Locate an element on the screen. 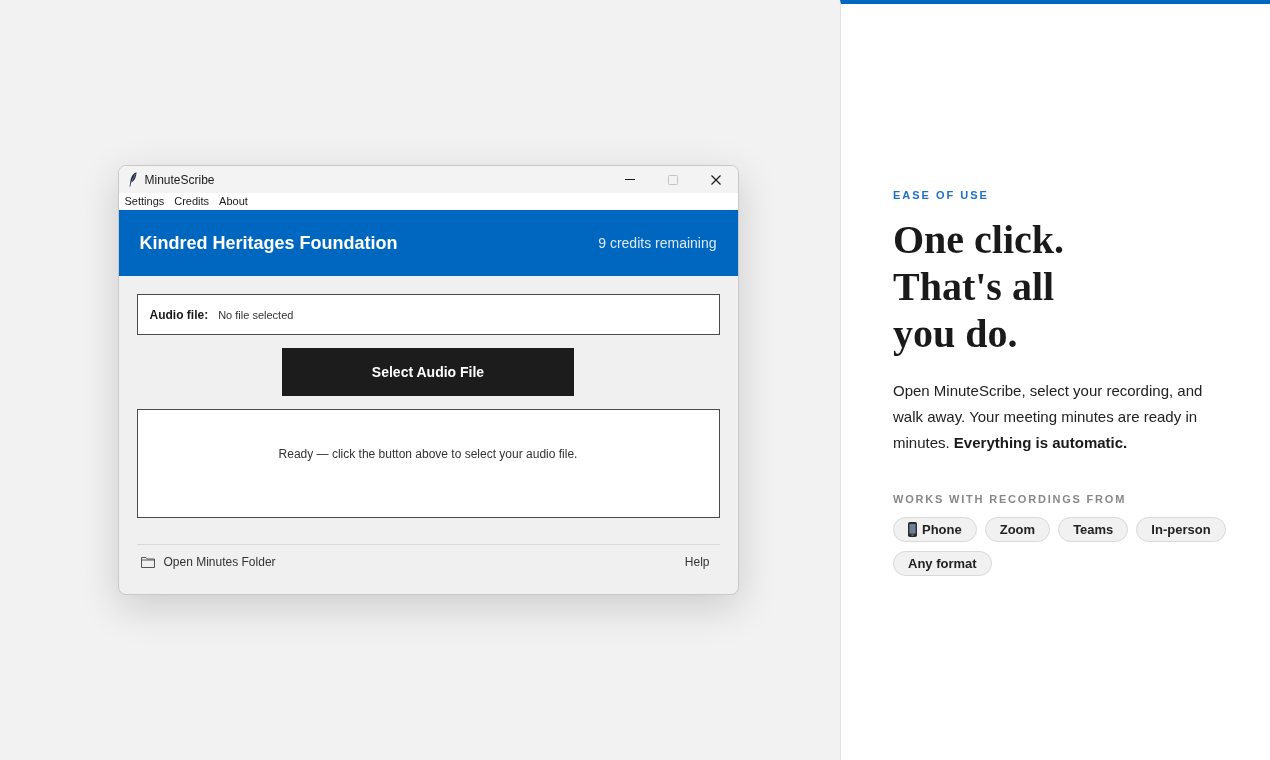 The image size is (1270, 760). select-audio-button: Select Audio File is located at coordinates (428, 372).